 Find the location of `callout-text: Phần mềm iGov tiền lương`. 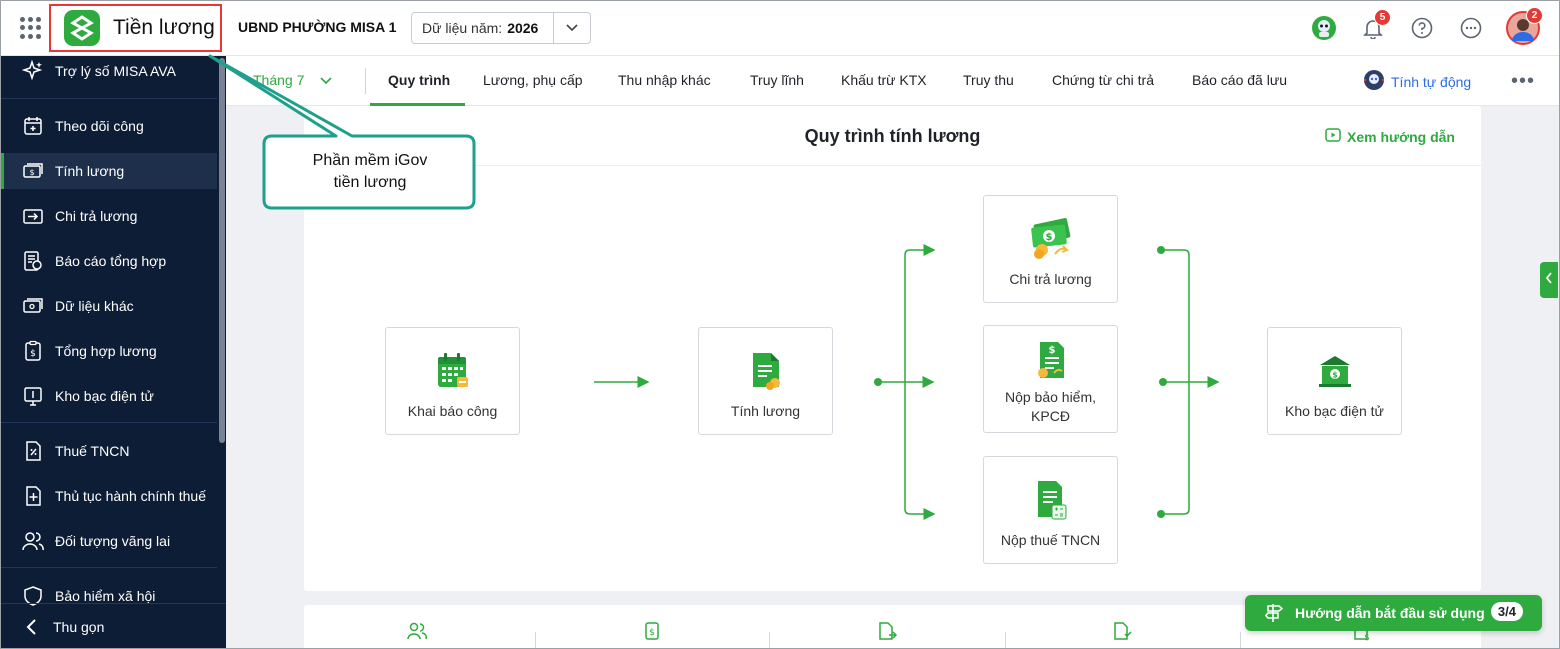

callout-text: Phần mềm iGov tiền lương is located at coordinates (370, 172).